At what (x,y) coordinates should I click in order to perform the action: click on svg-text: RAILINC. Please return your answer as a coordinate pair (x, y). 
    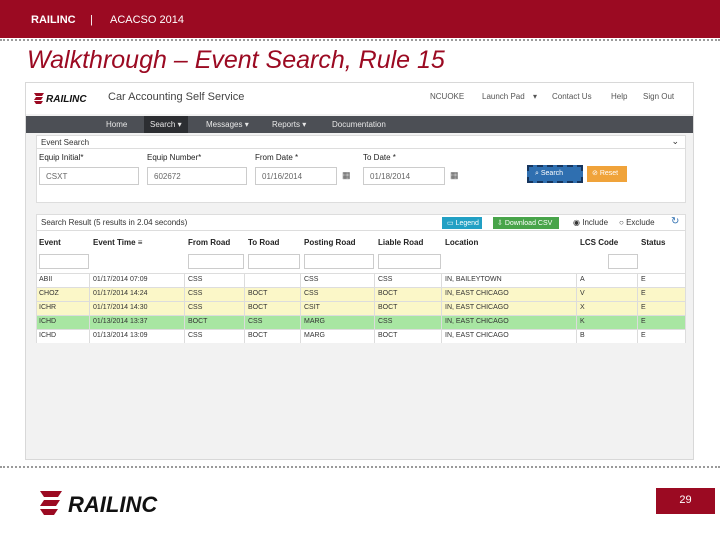
    Looking at the image, I should click on (113, 504).